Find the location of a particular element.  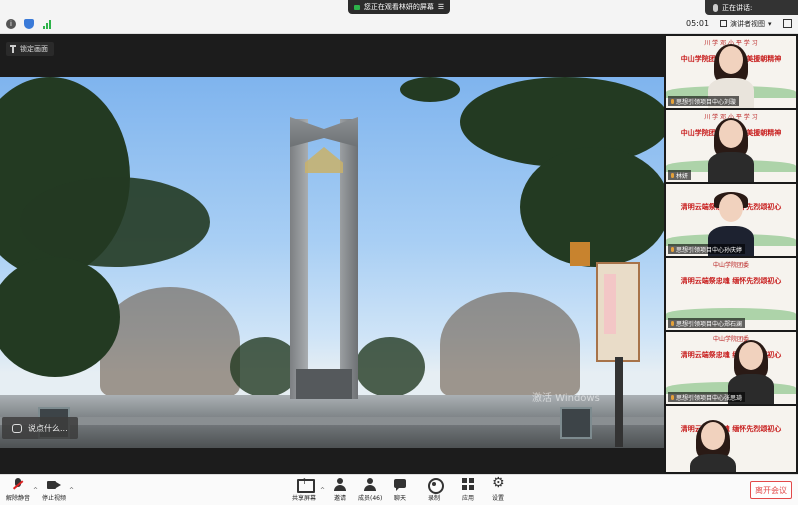

pin-view-button: 锁定画面 is located at coordinates (30, 49).